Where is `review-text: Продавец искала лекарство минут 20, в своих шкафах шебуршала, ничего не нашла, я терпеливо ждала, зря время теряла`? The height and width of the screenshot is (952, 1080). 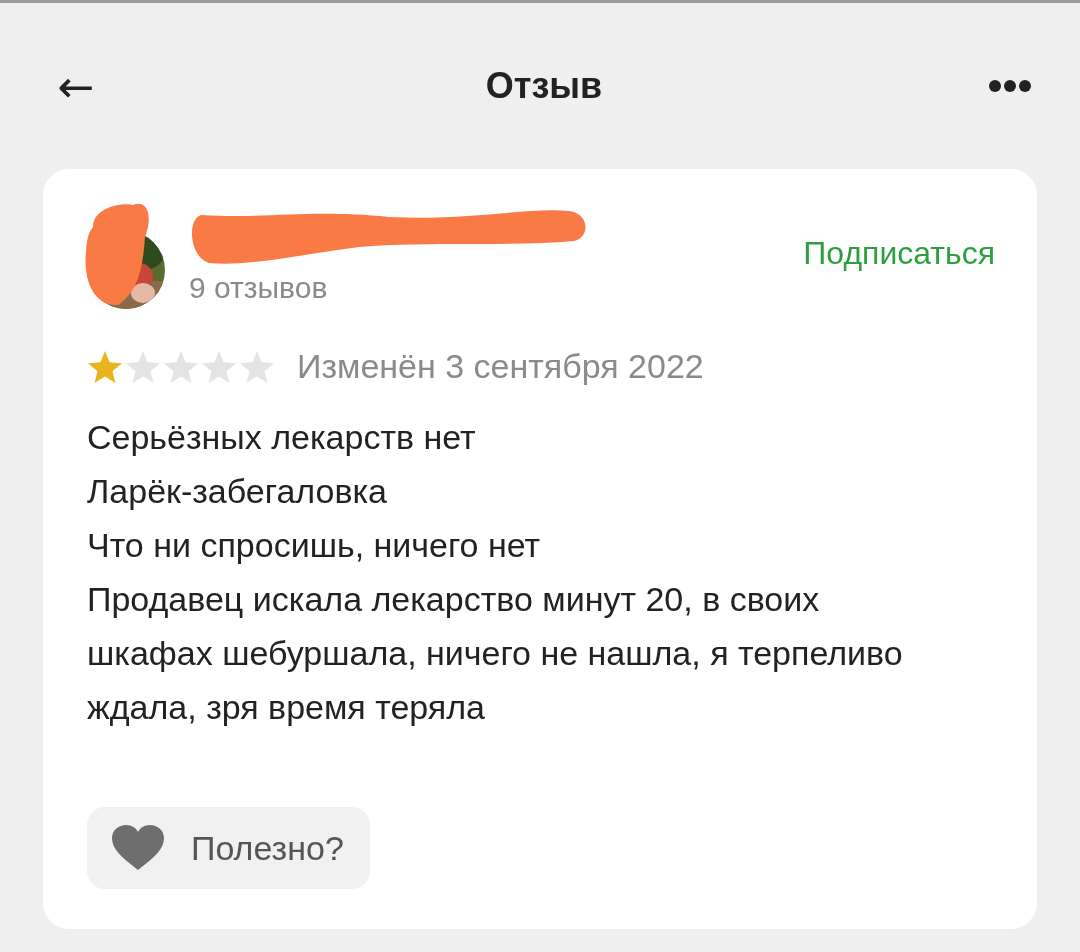 review-text: Продавец искала лекарство минут 20, в своих шкафах шебуршала, ничего не нашла, я терпеливо ждала, зря время теряла is located at coordinates (495, 653).